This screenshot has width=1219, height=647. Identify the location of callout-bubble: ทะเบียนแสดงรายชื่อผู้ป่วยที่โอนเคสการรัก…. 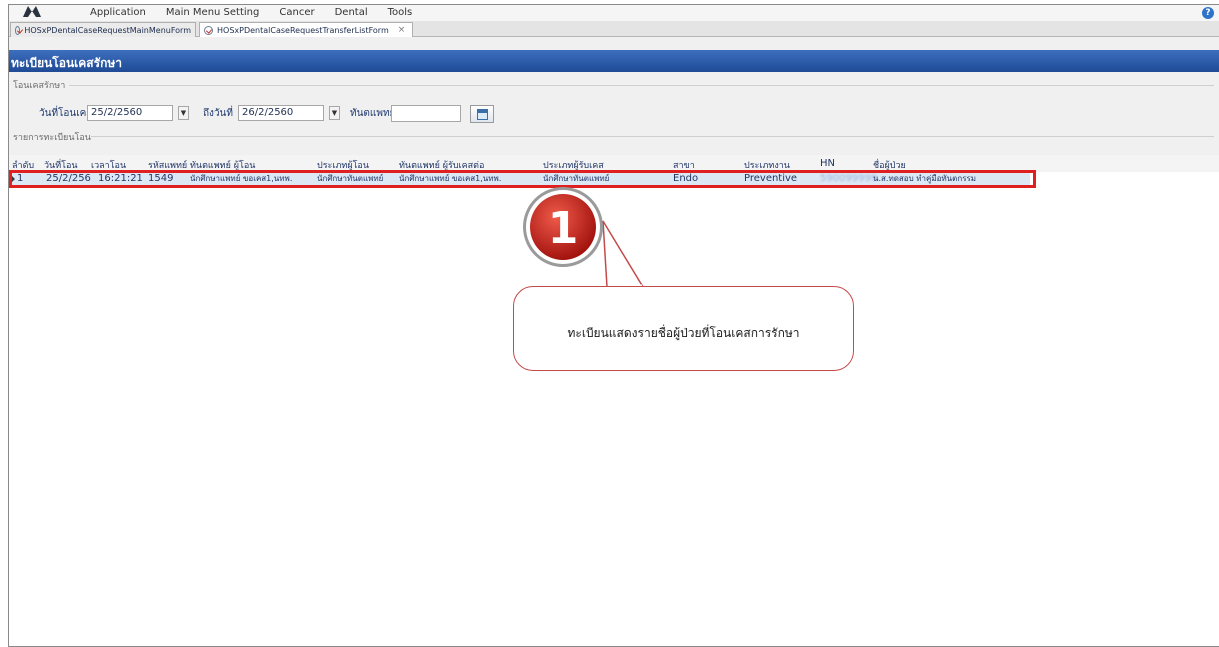
(683, 328).